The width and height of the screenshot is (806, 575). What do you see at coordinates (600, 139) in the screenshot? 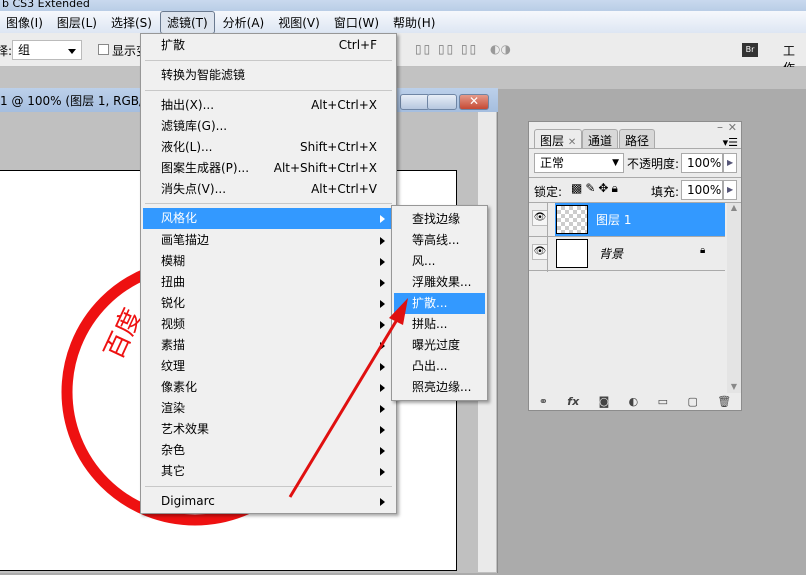
I see `tab-channels: 通道` at bounding box center [600, 139].